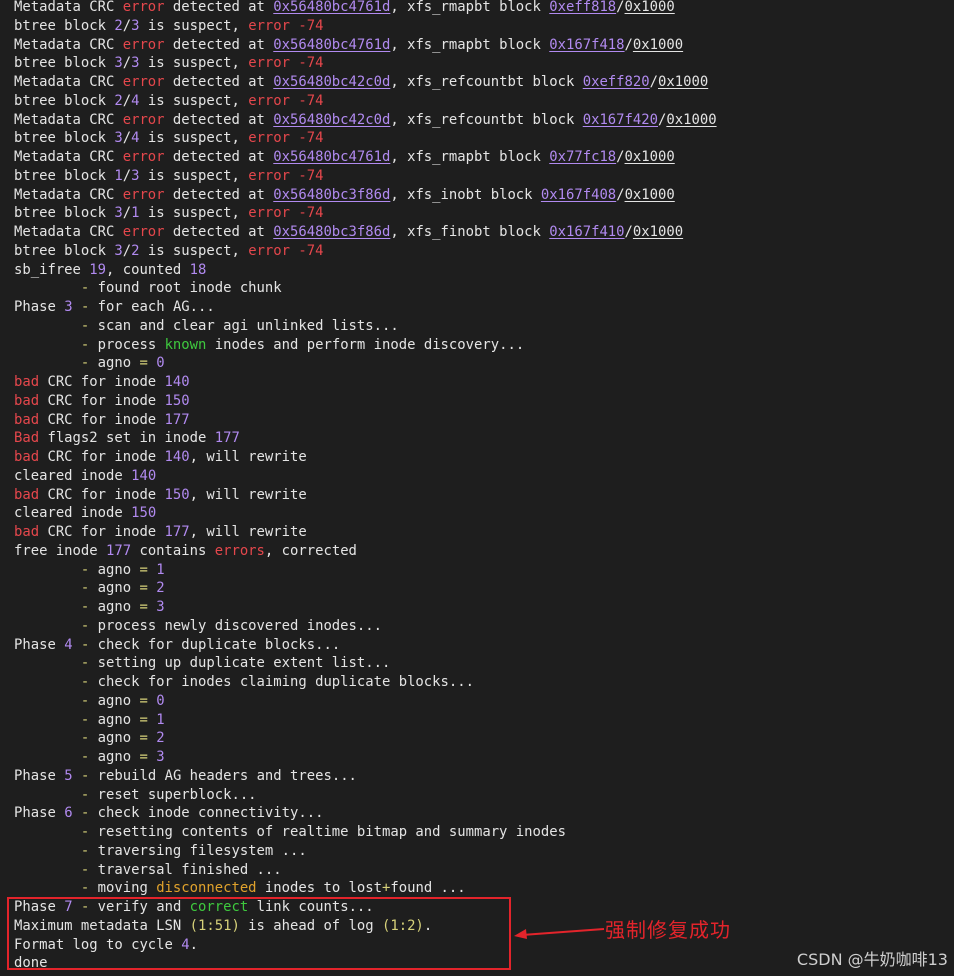  Describe the element at coordinates (365, 476) in the screenshot. I see `terminal-line: cleared inode 140` at that location.